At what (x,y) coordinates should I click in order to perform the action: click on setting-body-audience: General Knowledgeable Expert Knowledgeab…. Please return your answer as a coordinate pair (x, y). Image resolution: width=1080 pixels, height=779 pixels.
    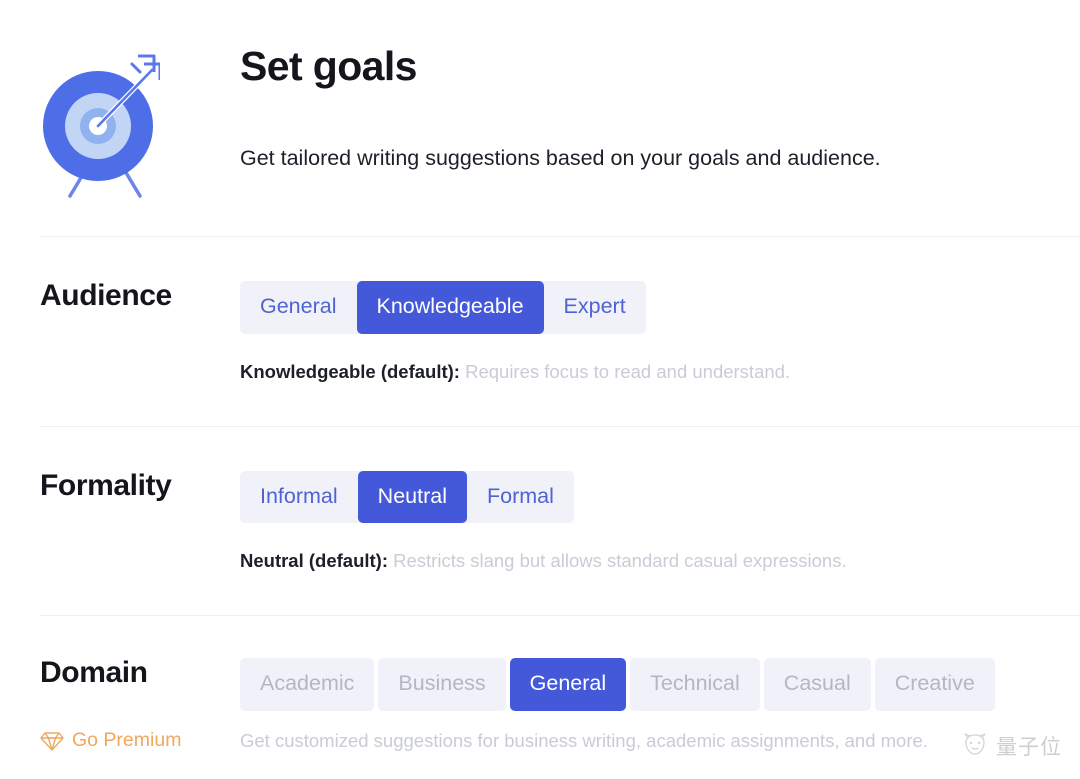
    Looking at the image, I should click on (660, 332).